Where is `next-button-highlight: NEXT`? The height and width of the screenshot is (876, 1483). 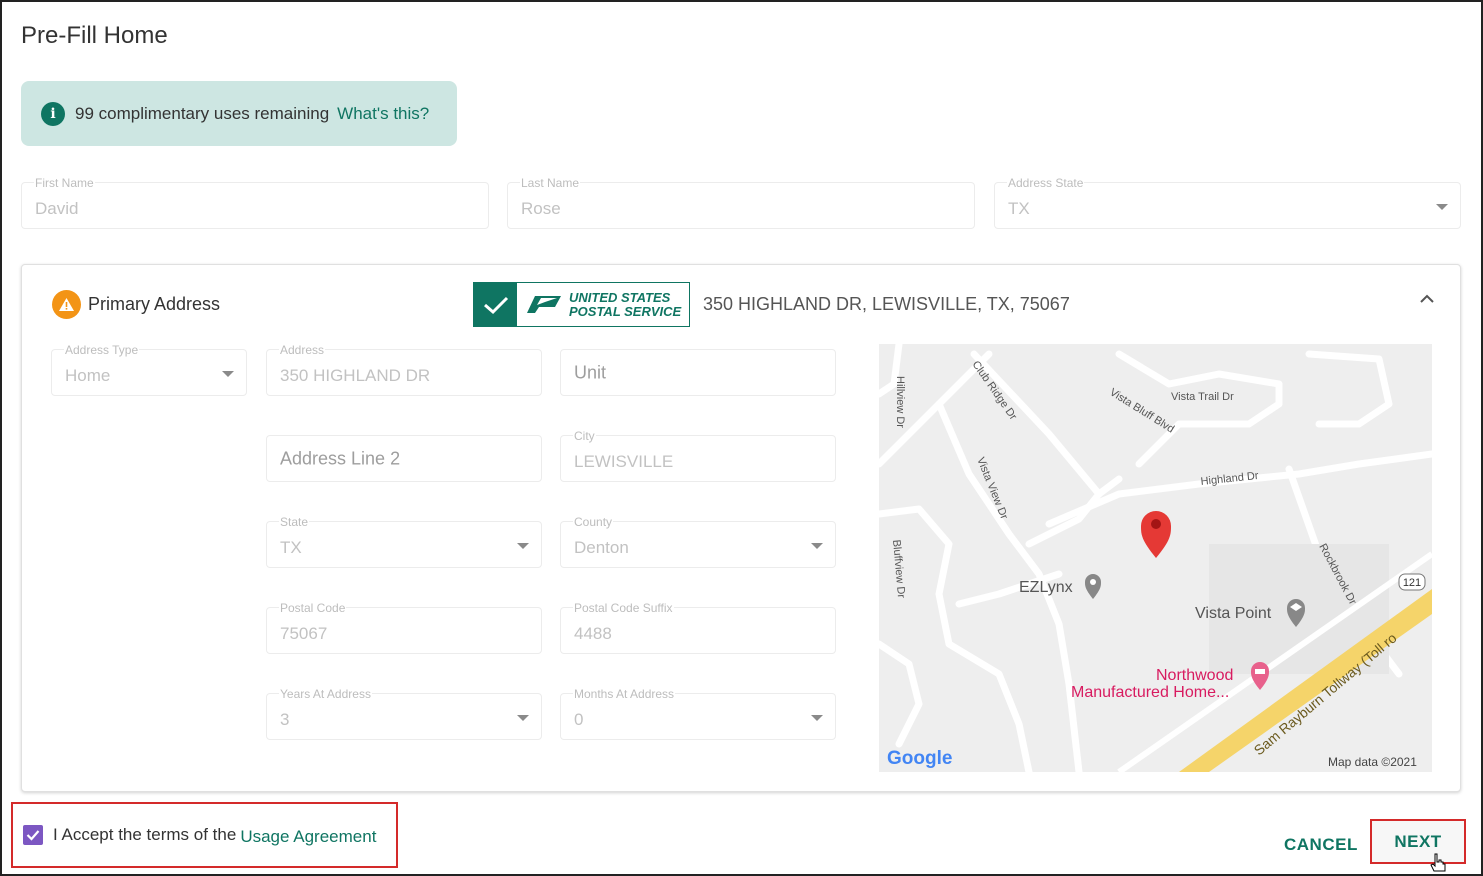 next-button-highlight: NEXT is located at coordinates (1418, 841).